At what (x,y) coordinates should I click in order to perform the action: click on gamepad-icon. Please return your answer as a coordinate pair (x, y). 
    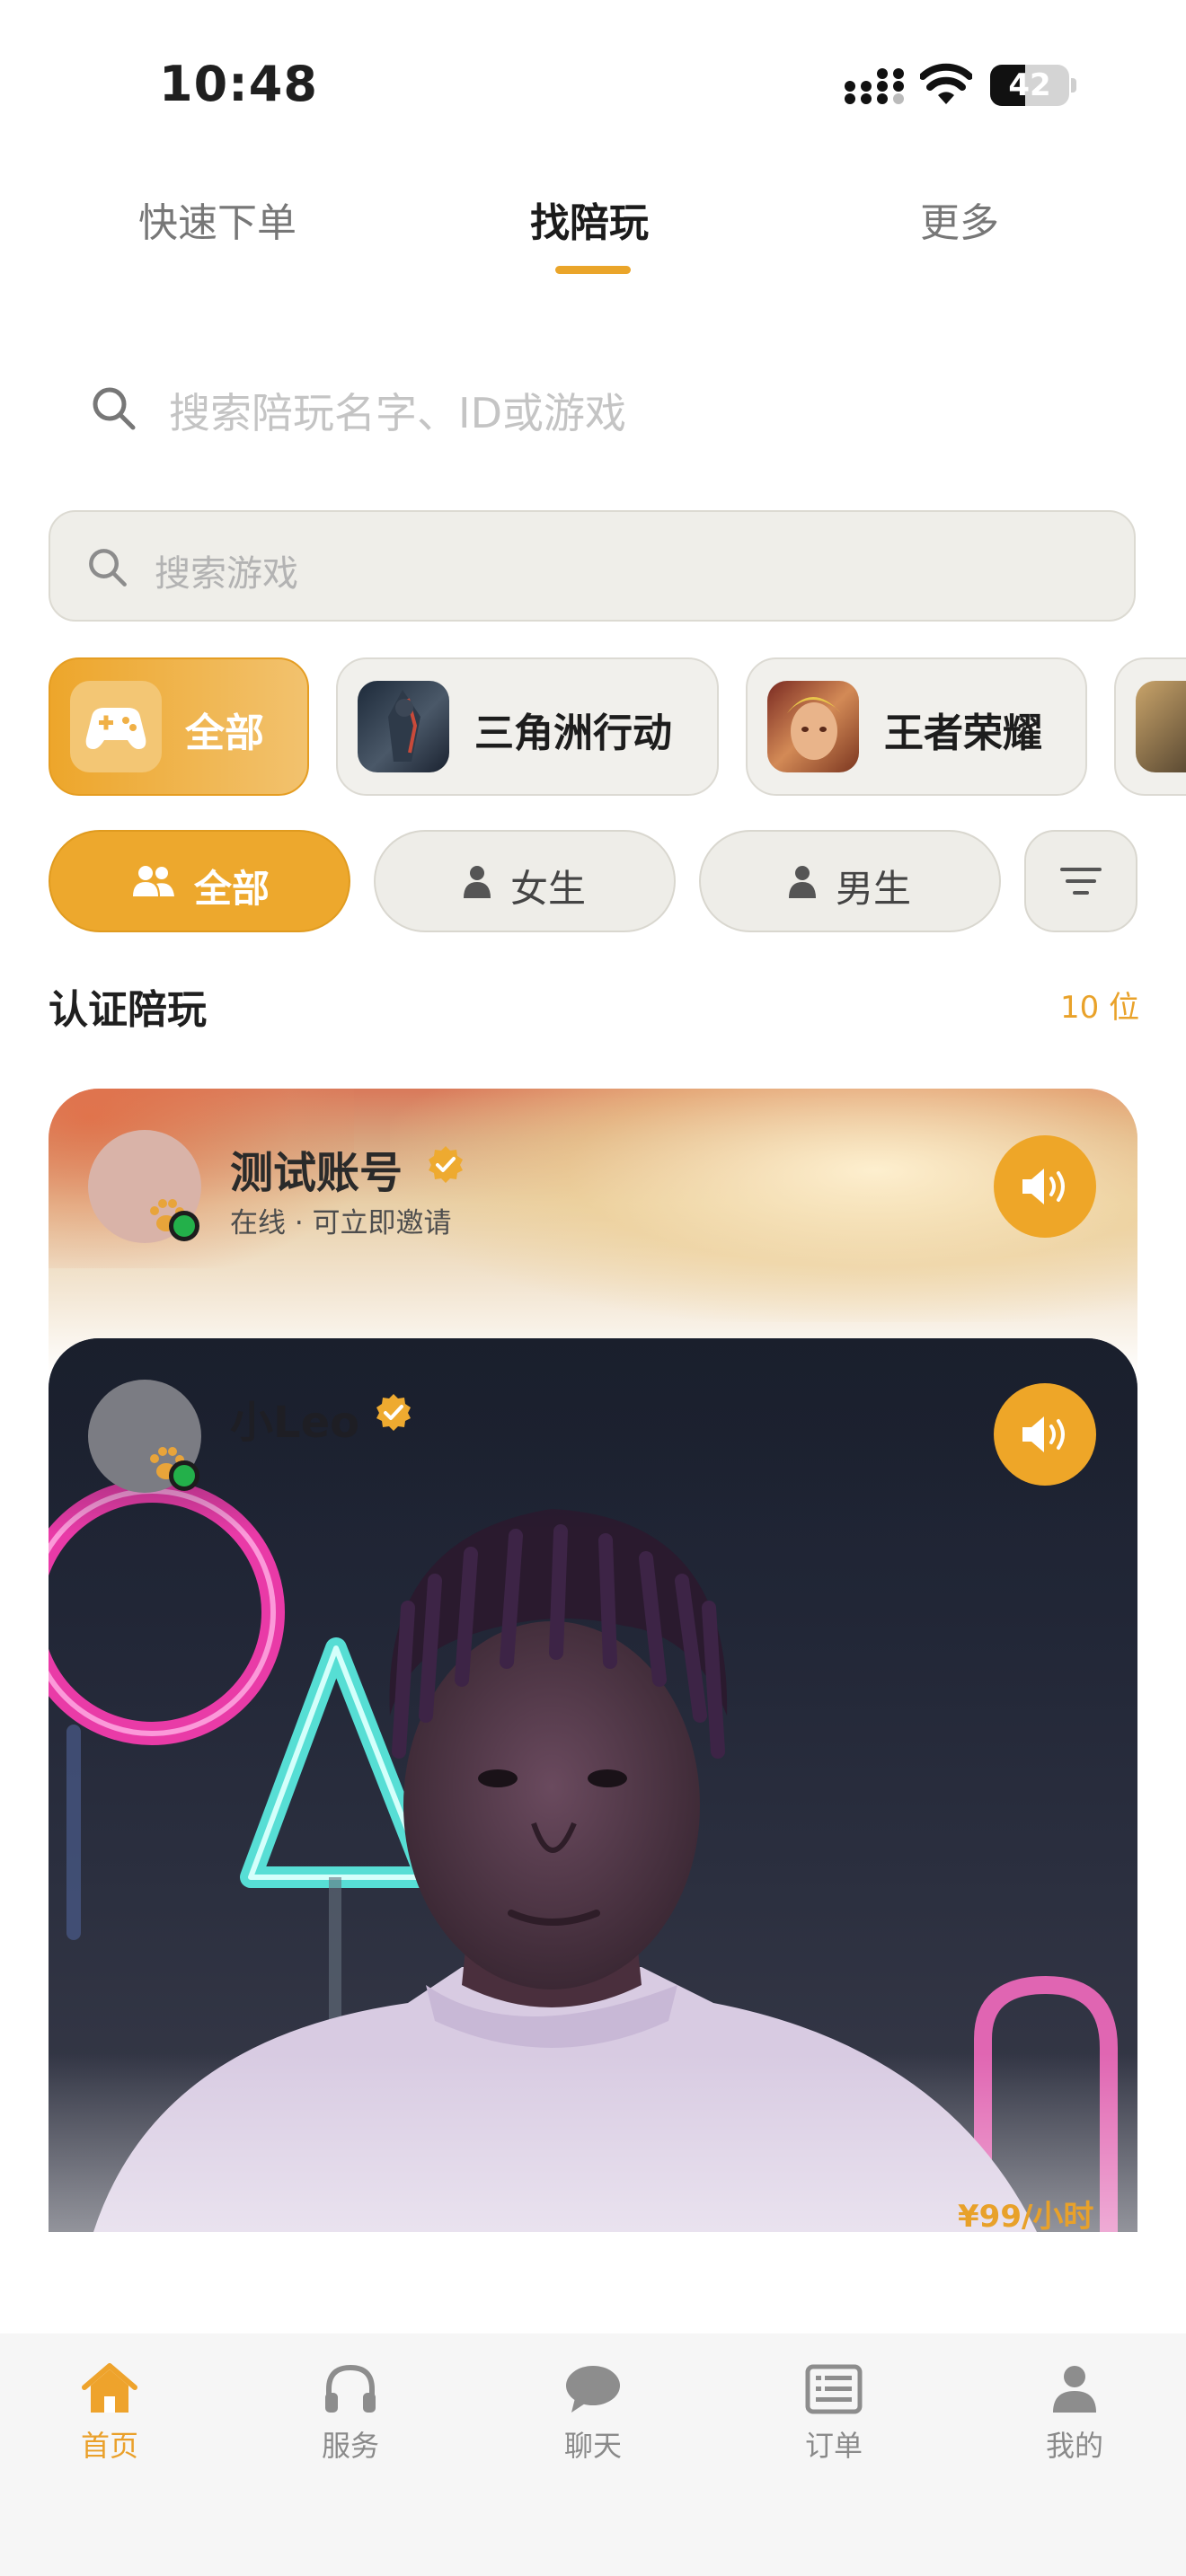
    Looking at the image, I should click on (116, 726).